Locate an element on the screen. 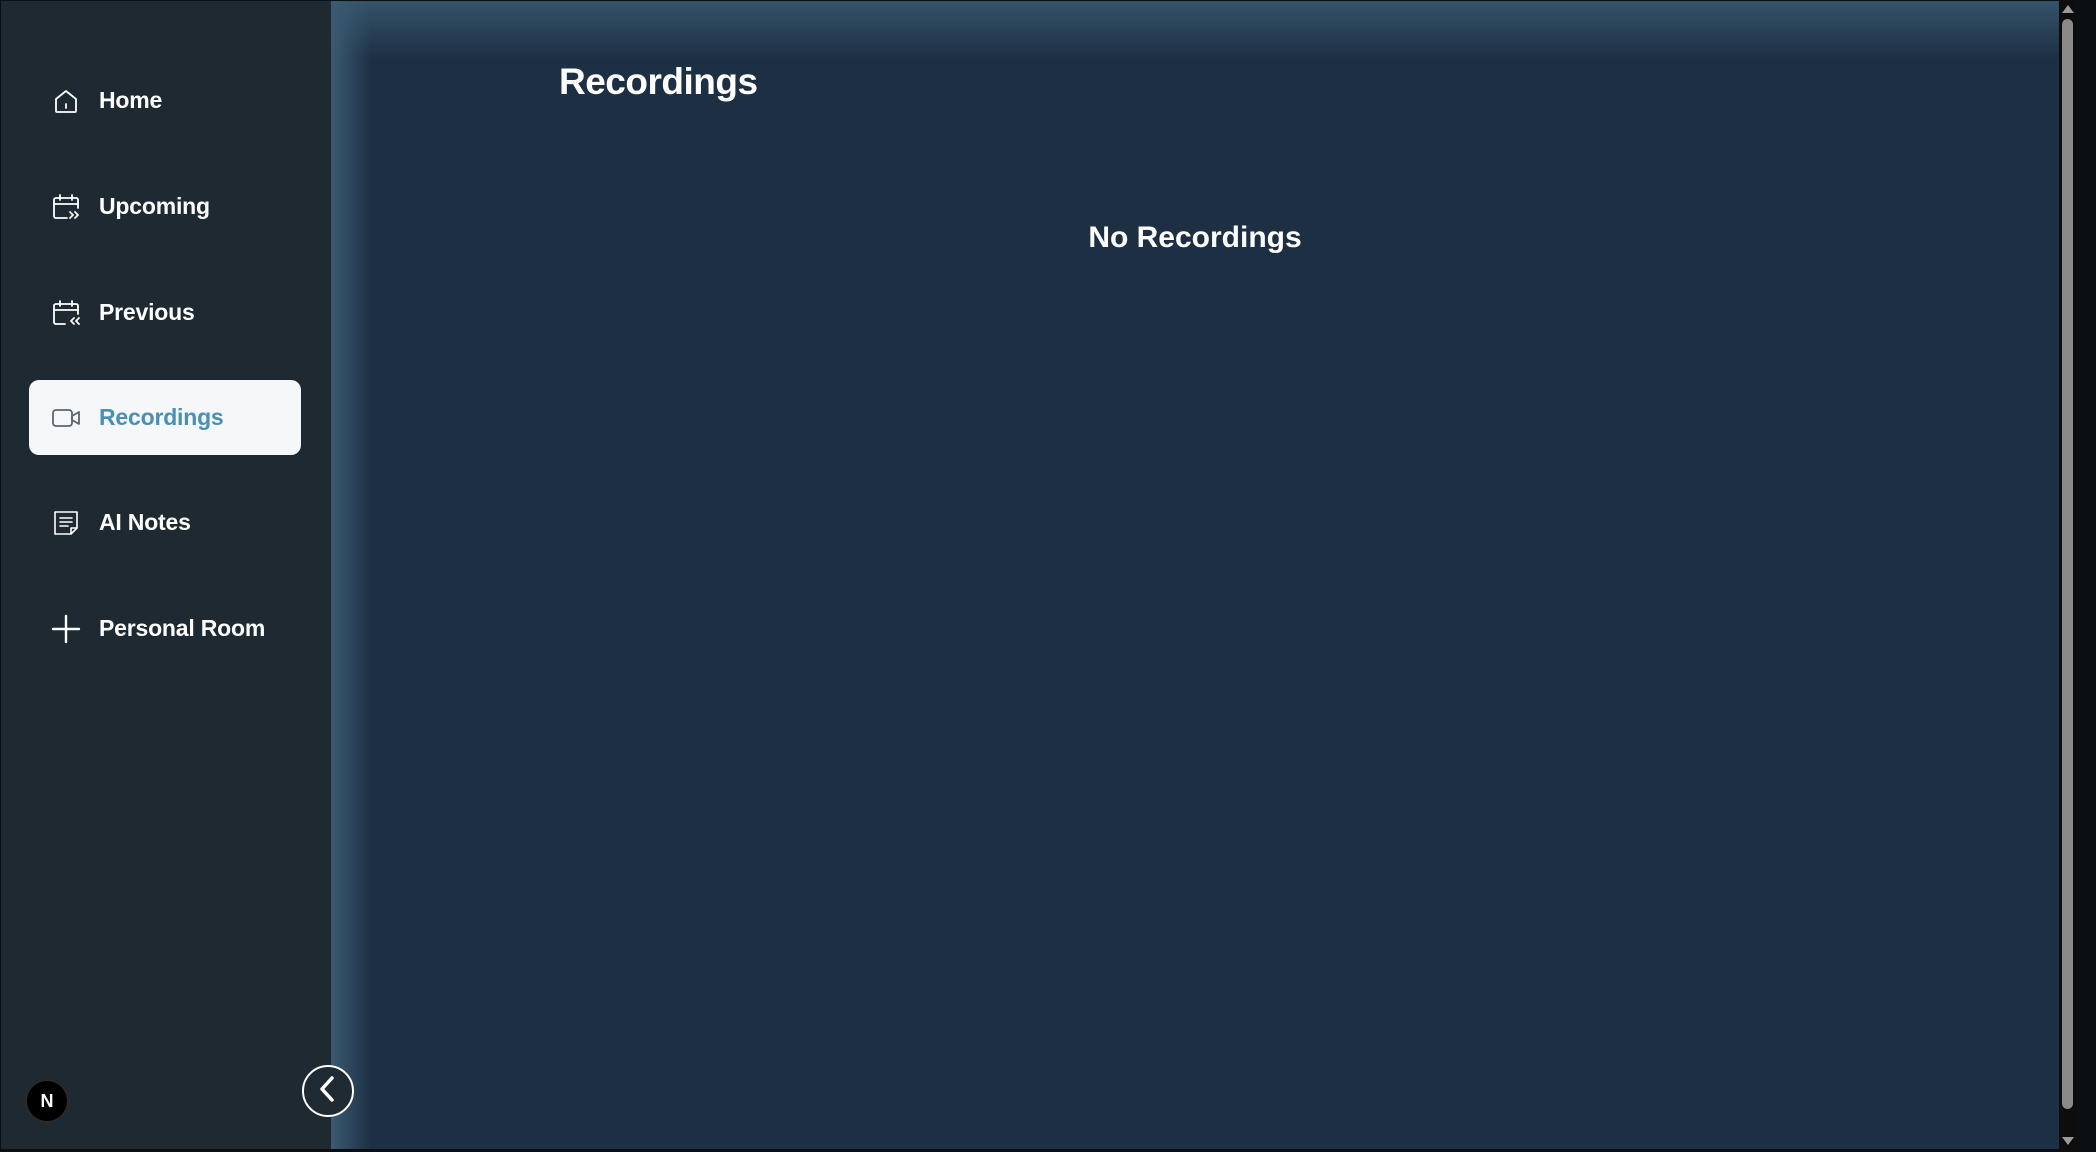 The width and height of the screenshot is (2096, 1152). scrollbar-thumb is located at coordinates (2067, 564).